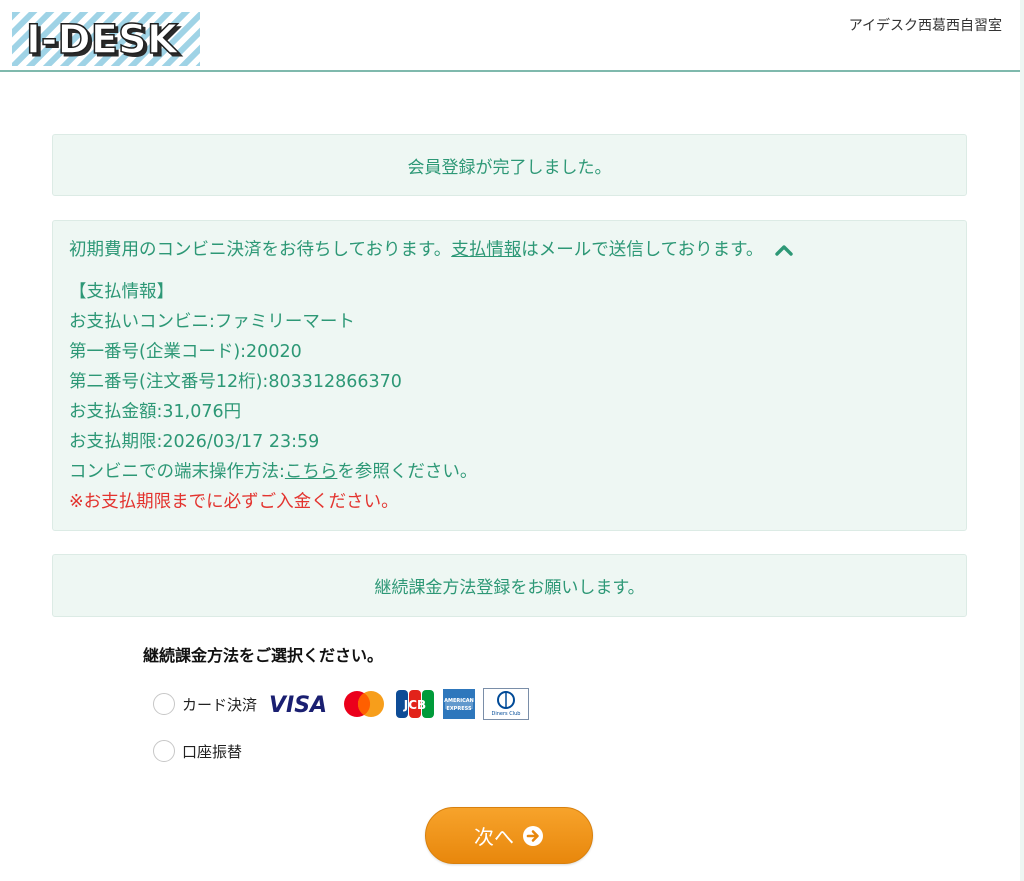 This screenshot has width=1024, height=881. What do you see at coordinates (103, 40) in the screenshot?
I see `logo-text-highlight: I-DESK` at bounding box center [103, 40].